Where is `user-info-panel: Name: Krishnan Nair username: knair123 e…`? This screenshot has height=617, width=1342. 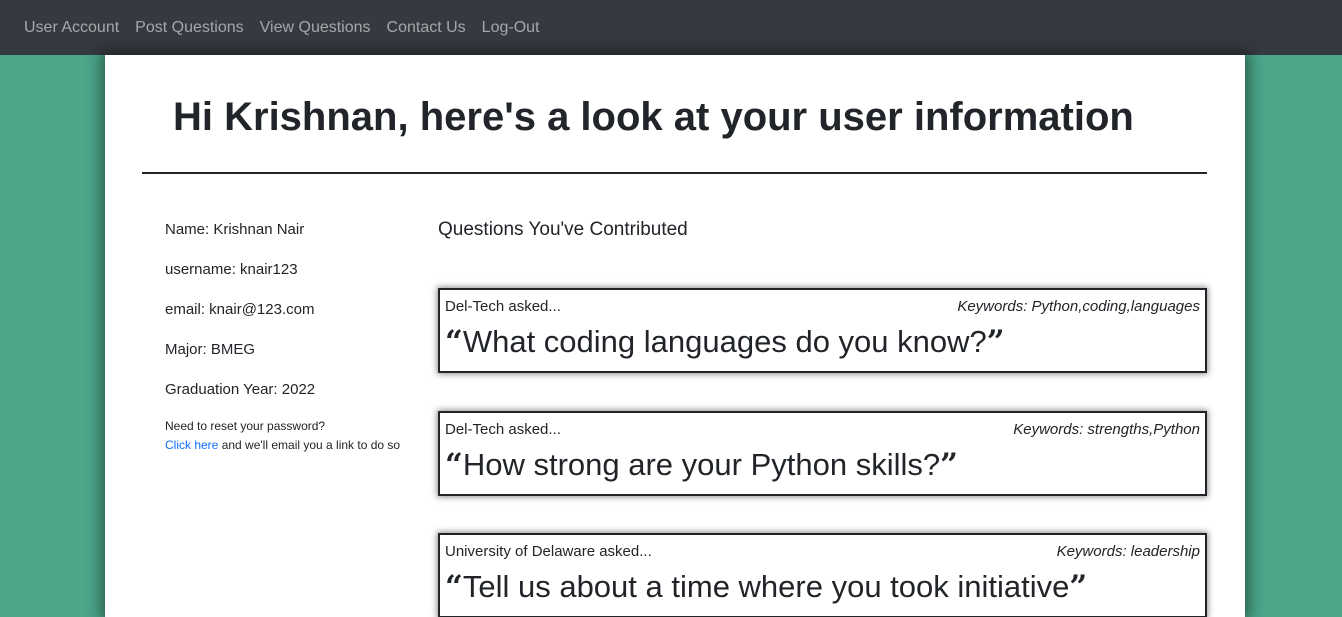 user-info-panel: Name: Krishnan Nair username: knair123 e… is located at coordinates (300, 337).